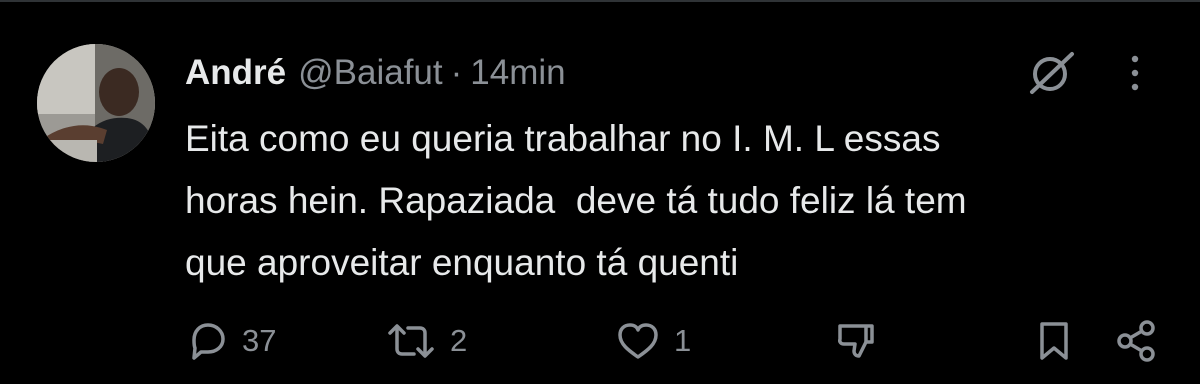 Image resolution: width=1200 pixels, height=384 pixels. I want to click on more-icon, so click(1135, 73).